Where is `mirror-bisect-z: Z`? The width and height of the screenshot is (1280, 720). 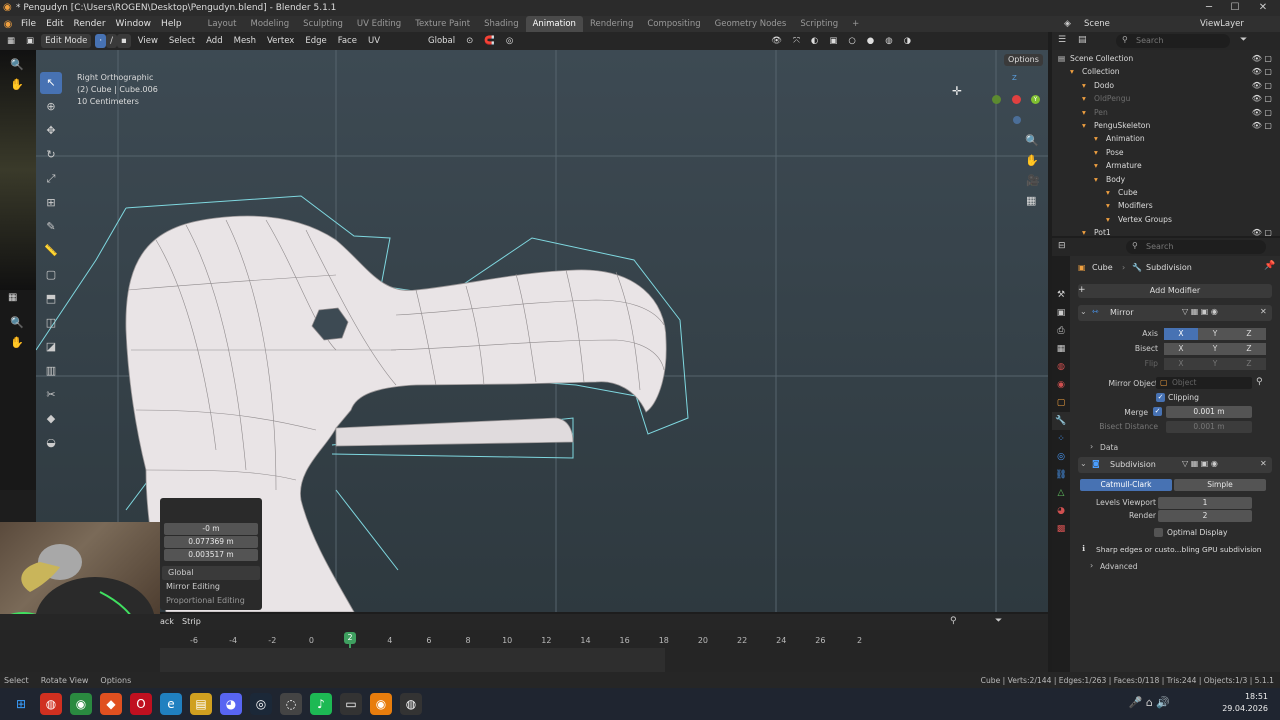 mirror-bisect-z: Z is located at coordinates (1249, 349).